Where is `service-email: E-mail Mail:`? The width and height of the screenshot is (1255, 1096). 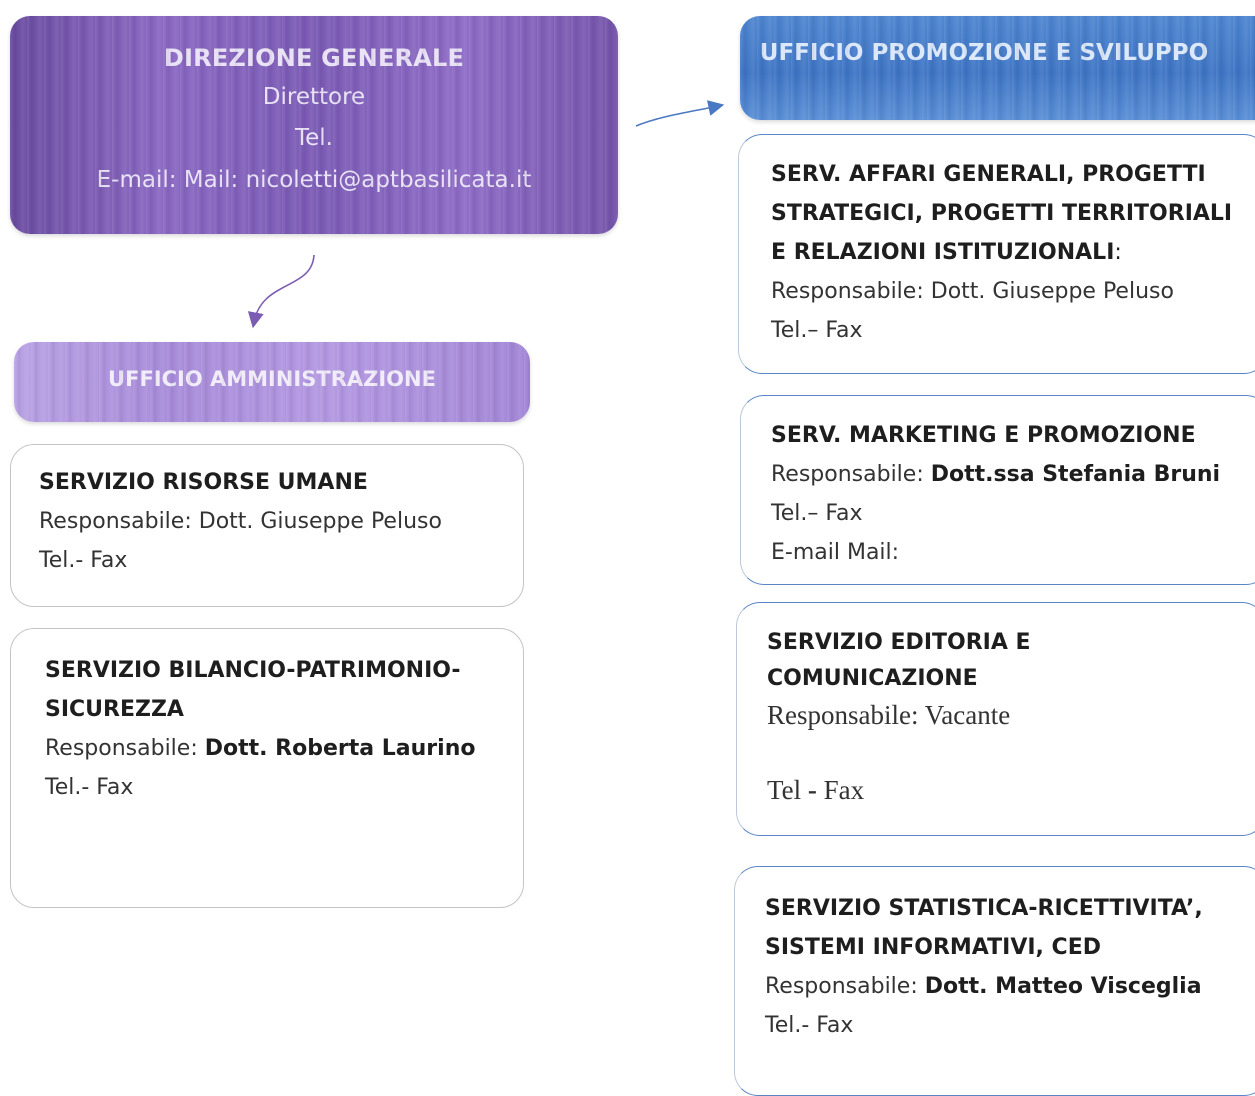
service-email: E-mail Mail: is located at coordinates (835, 552).